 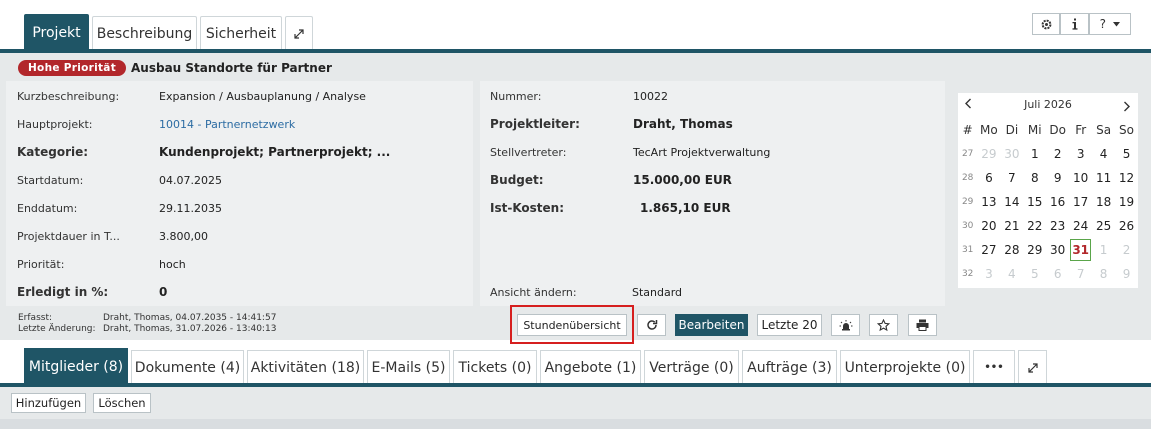 What do you see at coordinates (122, 403) in the screenshot?
I see `loeschen-button: Löschen` at bounding box center [122, 403].